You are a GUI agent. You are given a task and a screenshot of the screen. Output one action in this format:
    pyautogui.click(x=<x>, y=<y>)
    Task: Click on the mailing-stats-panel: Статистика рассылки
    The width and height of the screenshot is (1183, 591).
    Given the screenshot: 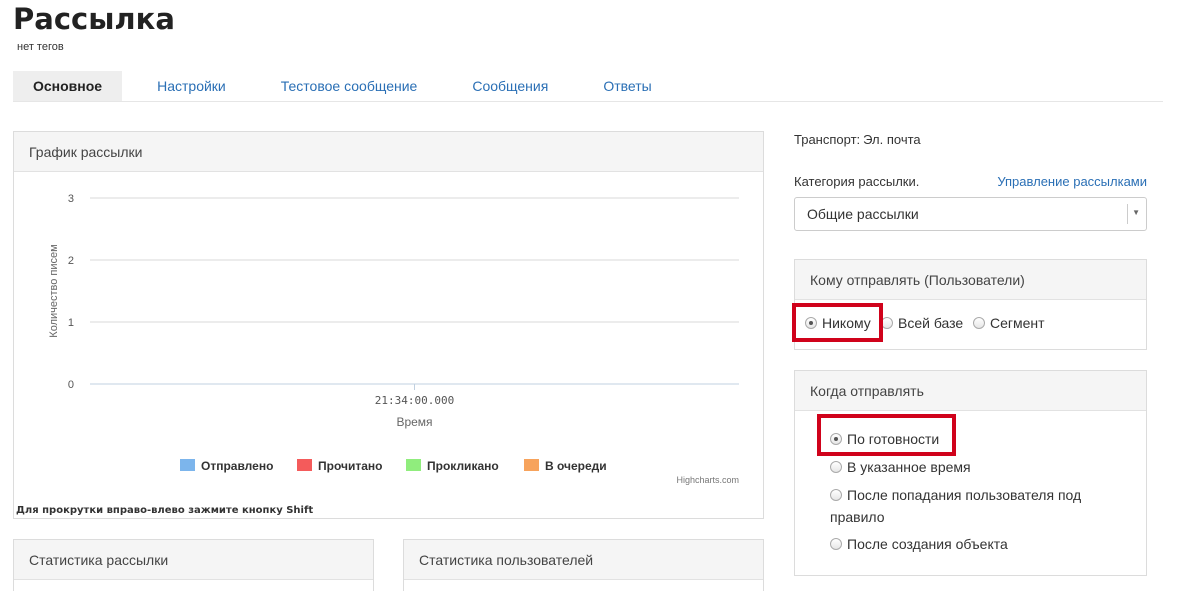 What is the action you would take?
    pyautogui.click(x=193, y=565)
    